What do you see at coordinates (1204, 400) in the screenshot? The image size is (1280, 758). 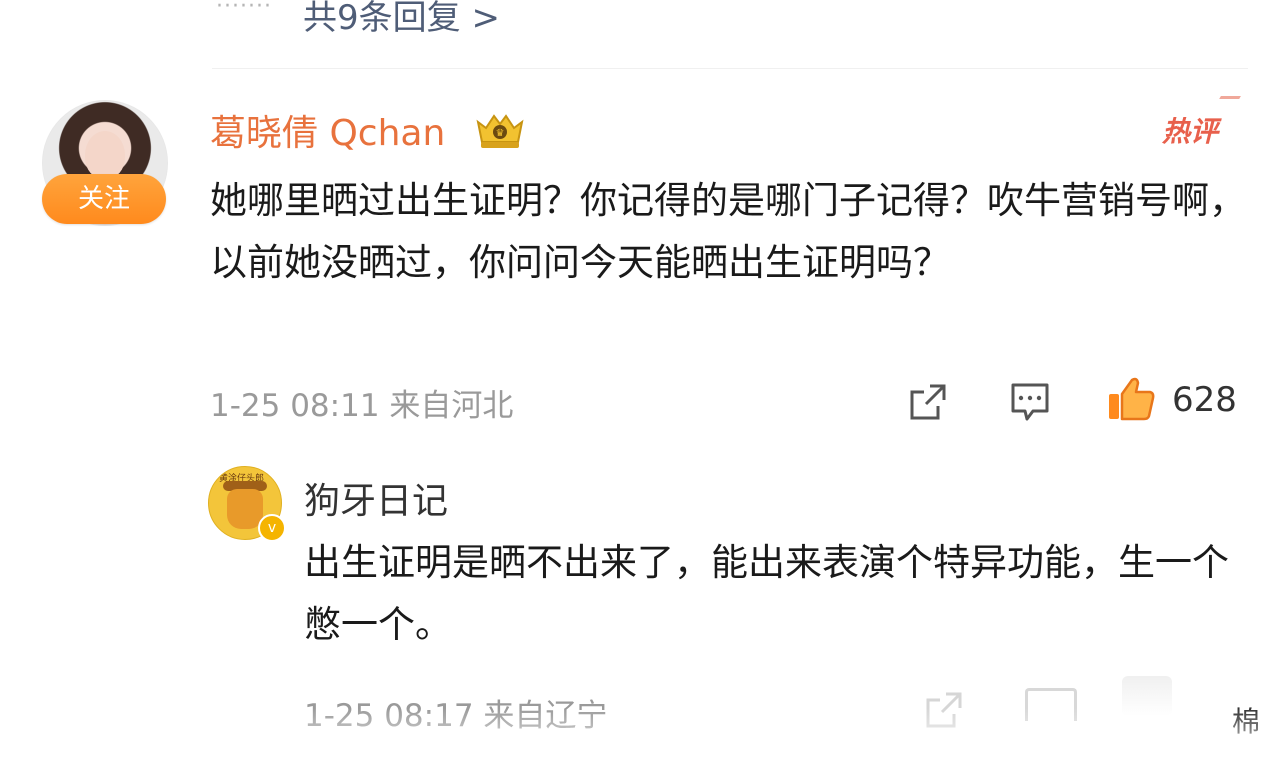 I see `like-count: 628` at bounding box center [1204, 400].